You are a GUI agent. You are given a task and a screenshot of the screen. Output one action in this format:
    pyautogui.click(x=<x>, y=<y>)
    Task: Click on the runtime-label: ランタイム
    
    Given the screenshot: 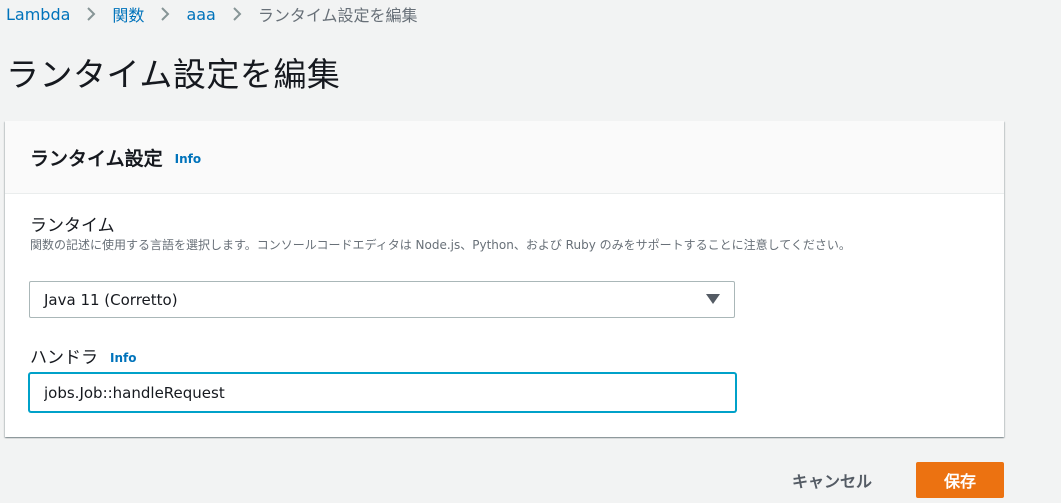 What is the action you would take?
    pyautogui.click(x=72, y=223)
    